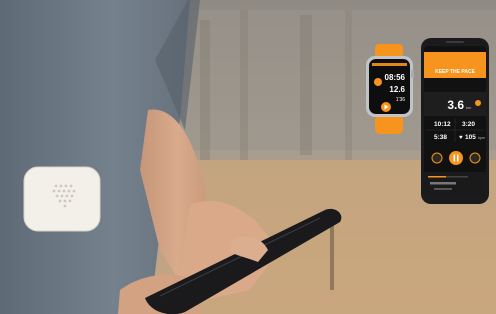 Image resolution: width=496 pixels, height=314 pixels. I want to click on pause-button, so click(456, 158).